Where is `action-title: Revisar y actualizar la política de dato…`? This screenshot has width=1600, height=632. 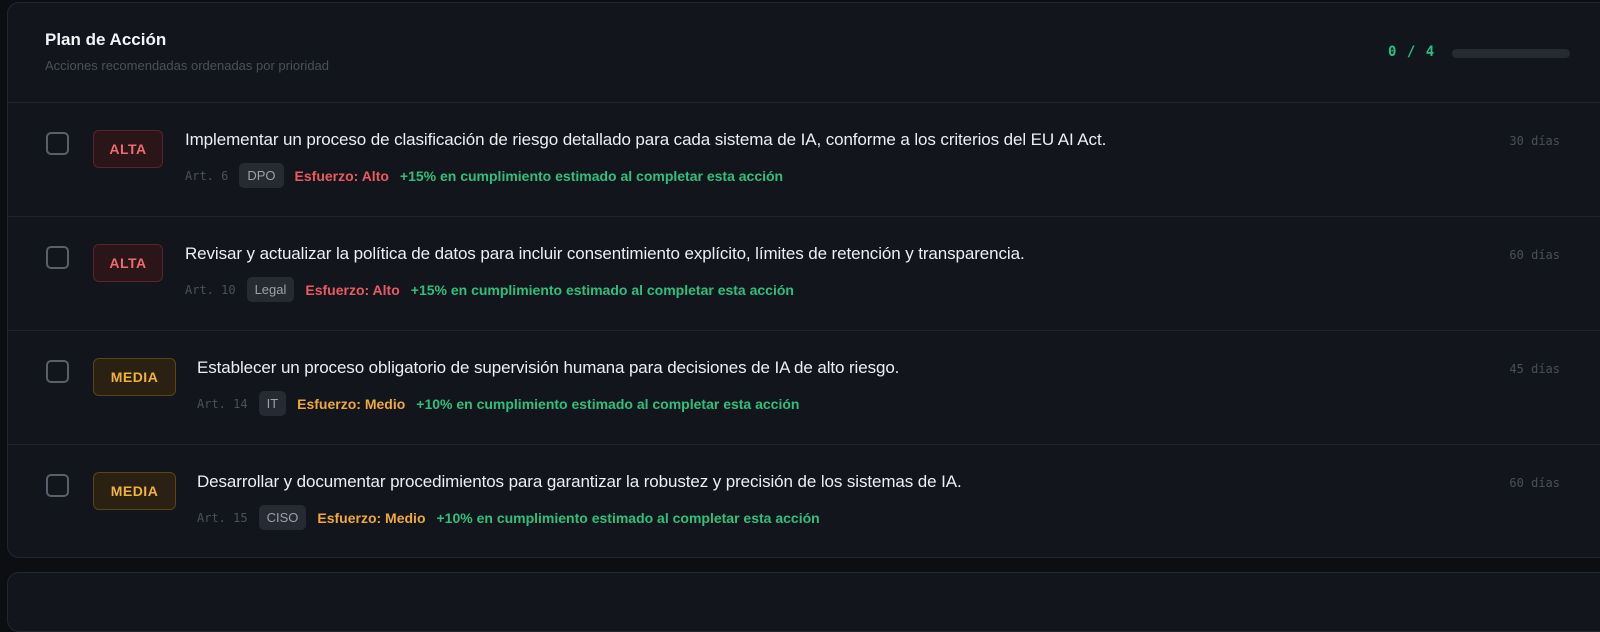 action-title: Revisar y actualizar la política de dato… is located at coordinates (605, 253).